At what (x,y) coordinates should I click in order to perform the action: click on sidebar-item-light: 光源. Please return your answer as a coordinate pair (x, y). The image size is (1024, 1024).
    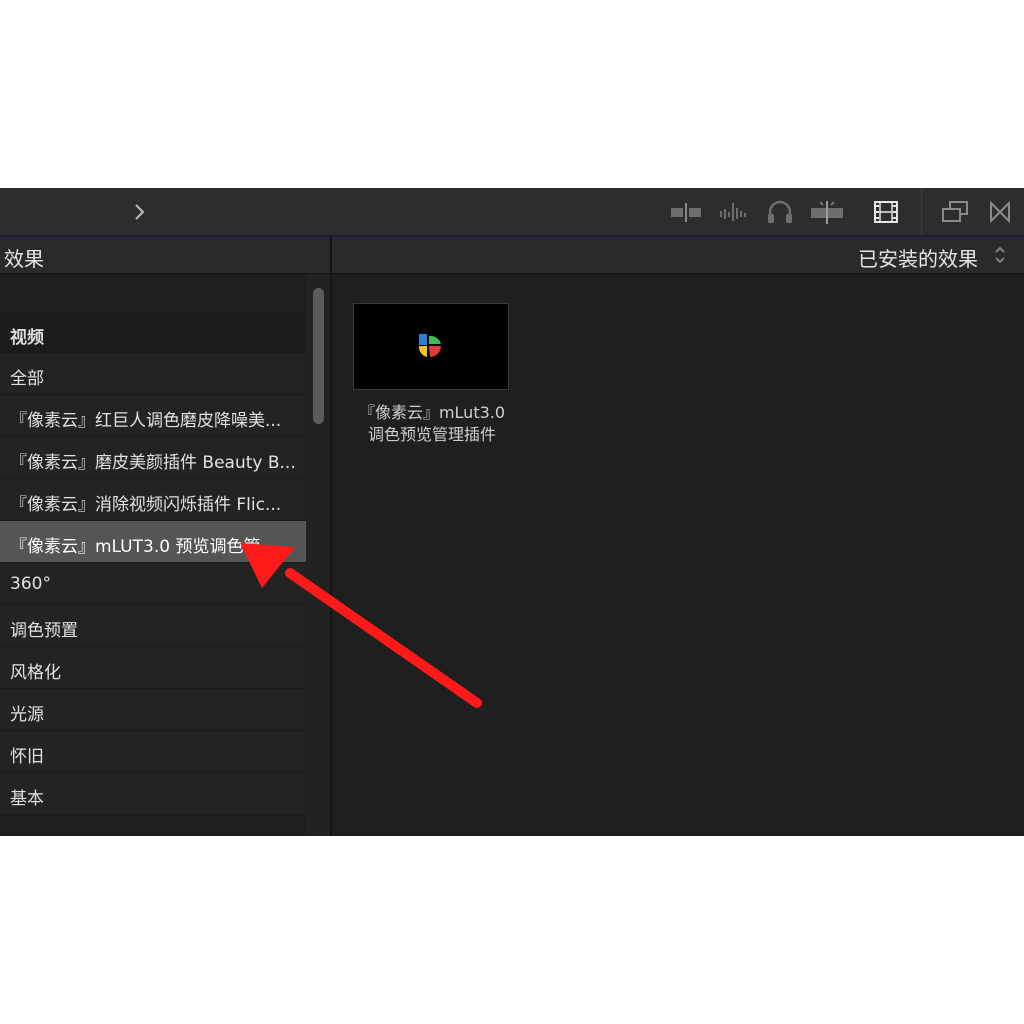
    Looking at the image, I should click on (153, 710).